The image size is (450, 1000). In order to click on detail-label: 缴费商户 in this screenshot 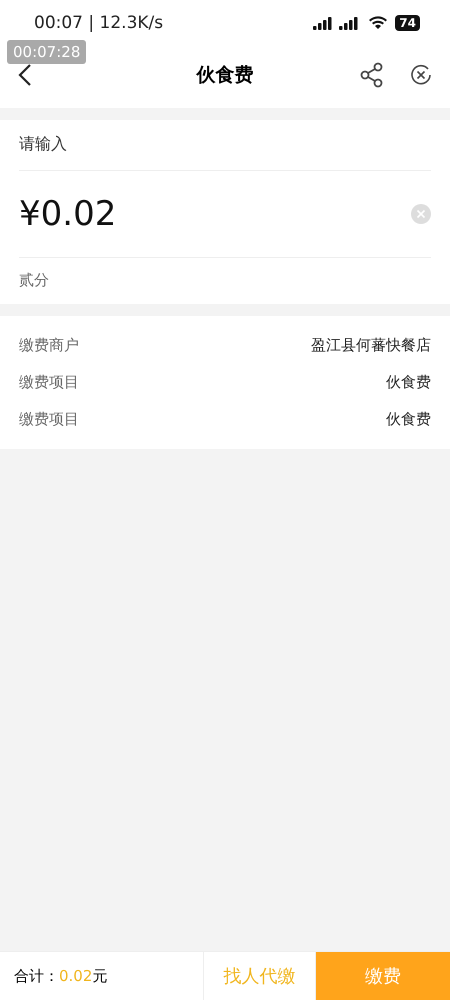, I will do `click(49, 345)`.